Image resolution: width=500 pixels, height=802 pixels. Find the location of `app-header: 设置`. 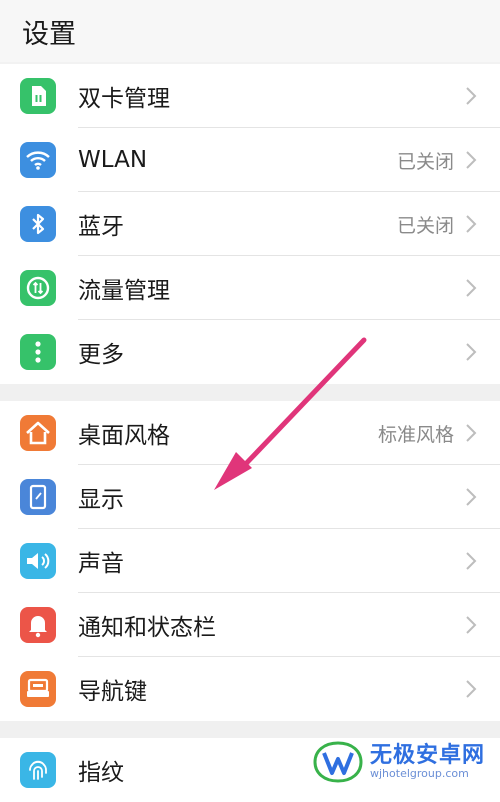

app-header: 设置 is located at coordinates (250, 31).